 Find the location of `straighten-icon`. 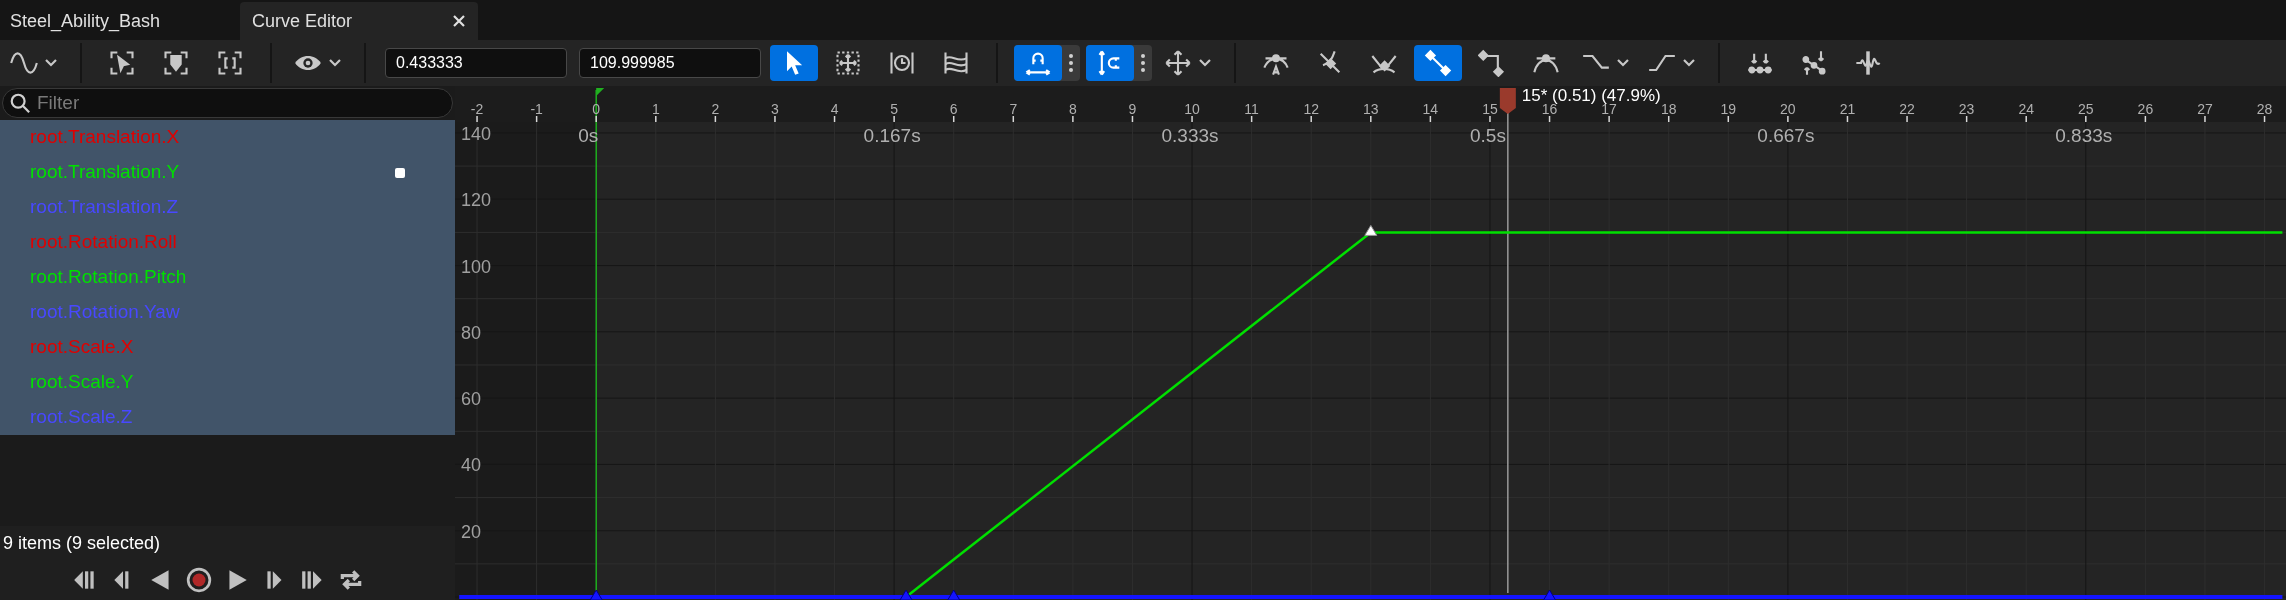

straighten-icon is located at coordinates (1814, 63).